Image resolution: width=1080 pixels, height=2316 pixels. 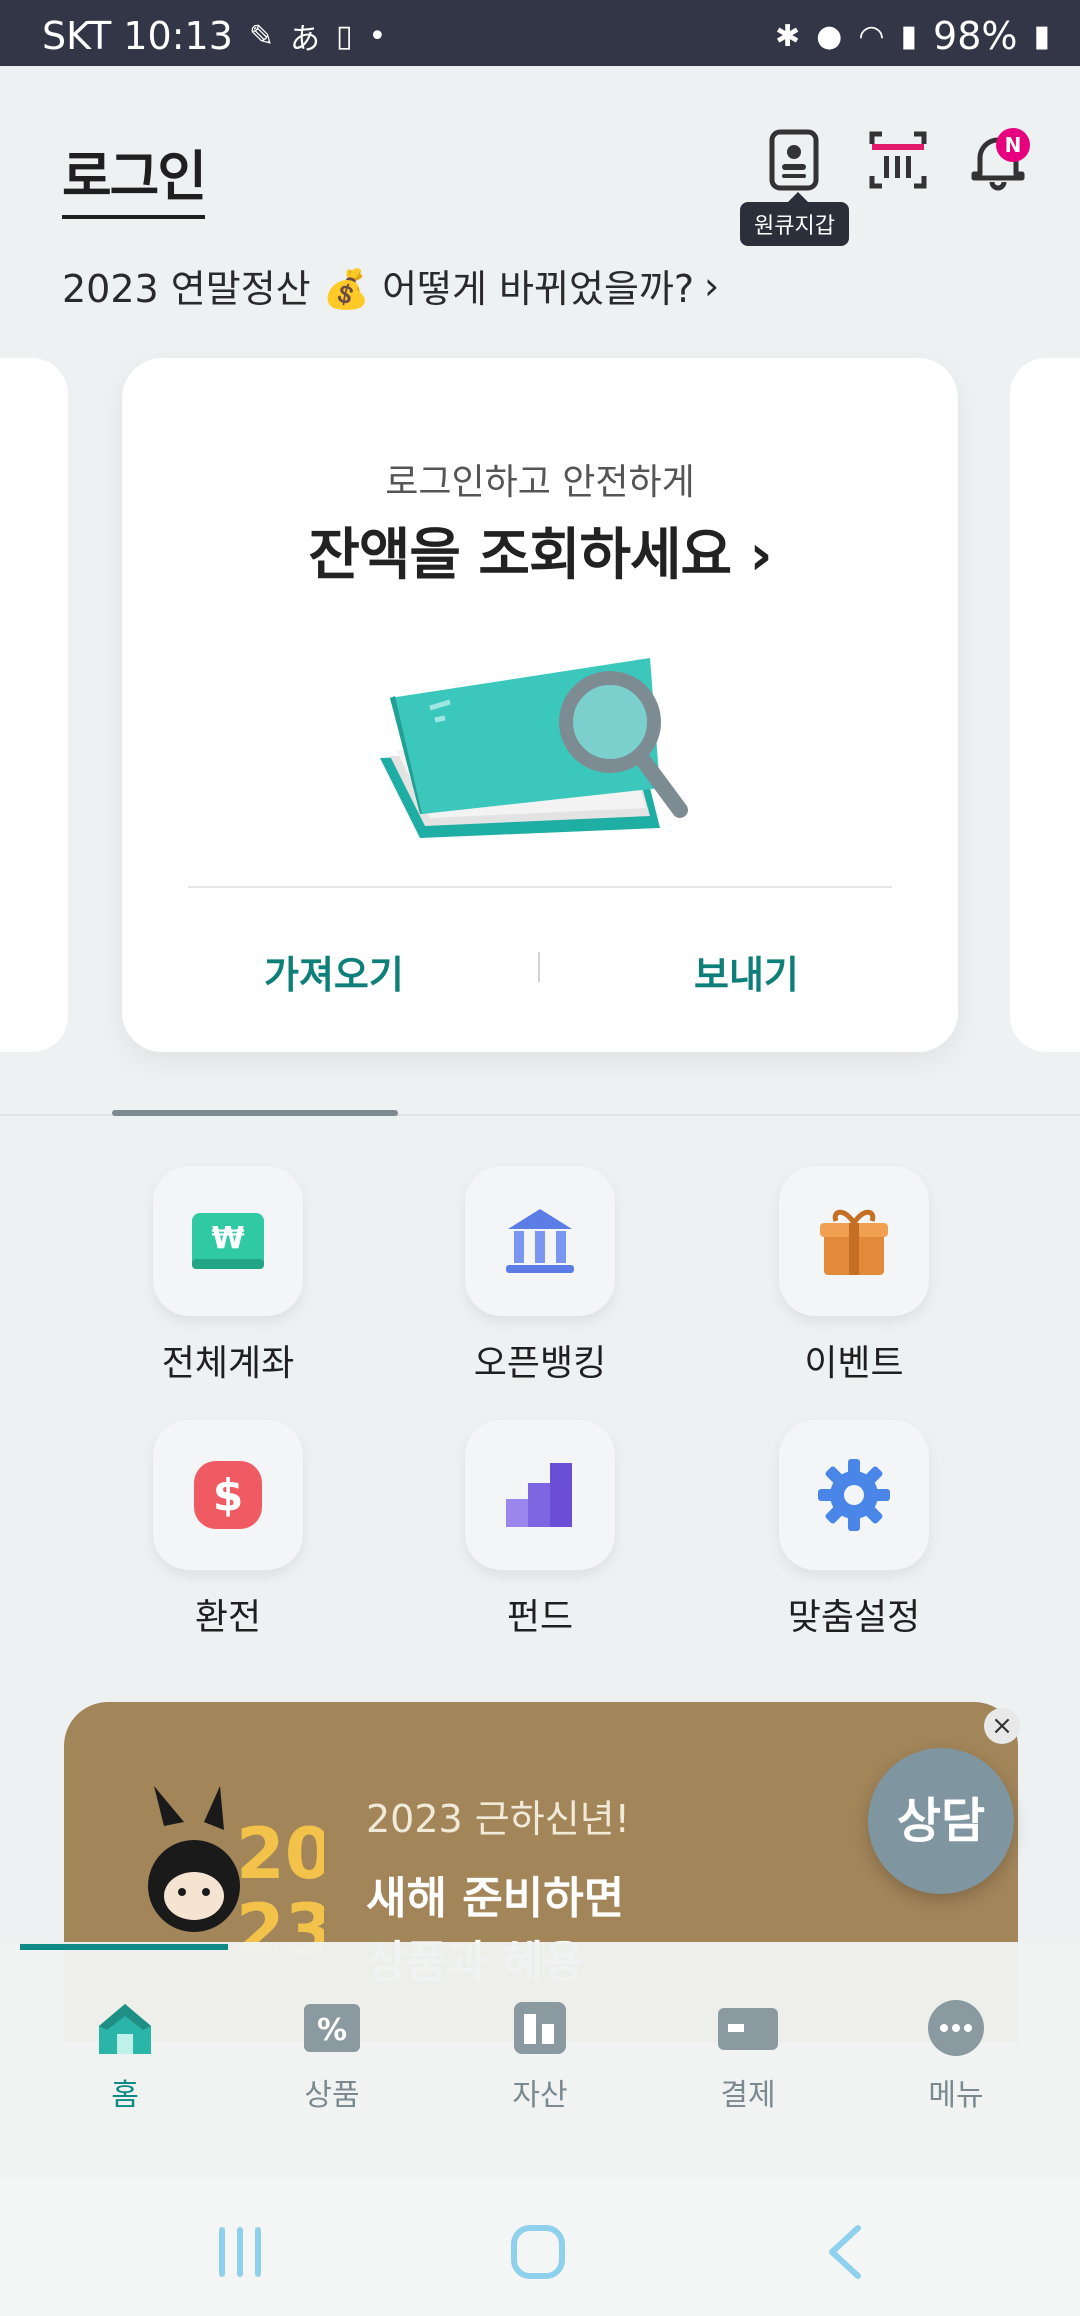 I want to click on balance-card-subtitle: 로그인하고 안전하게, so click(x=540, y=482).